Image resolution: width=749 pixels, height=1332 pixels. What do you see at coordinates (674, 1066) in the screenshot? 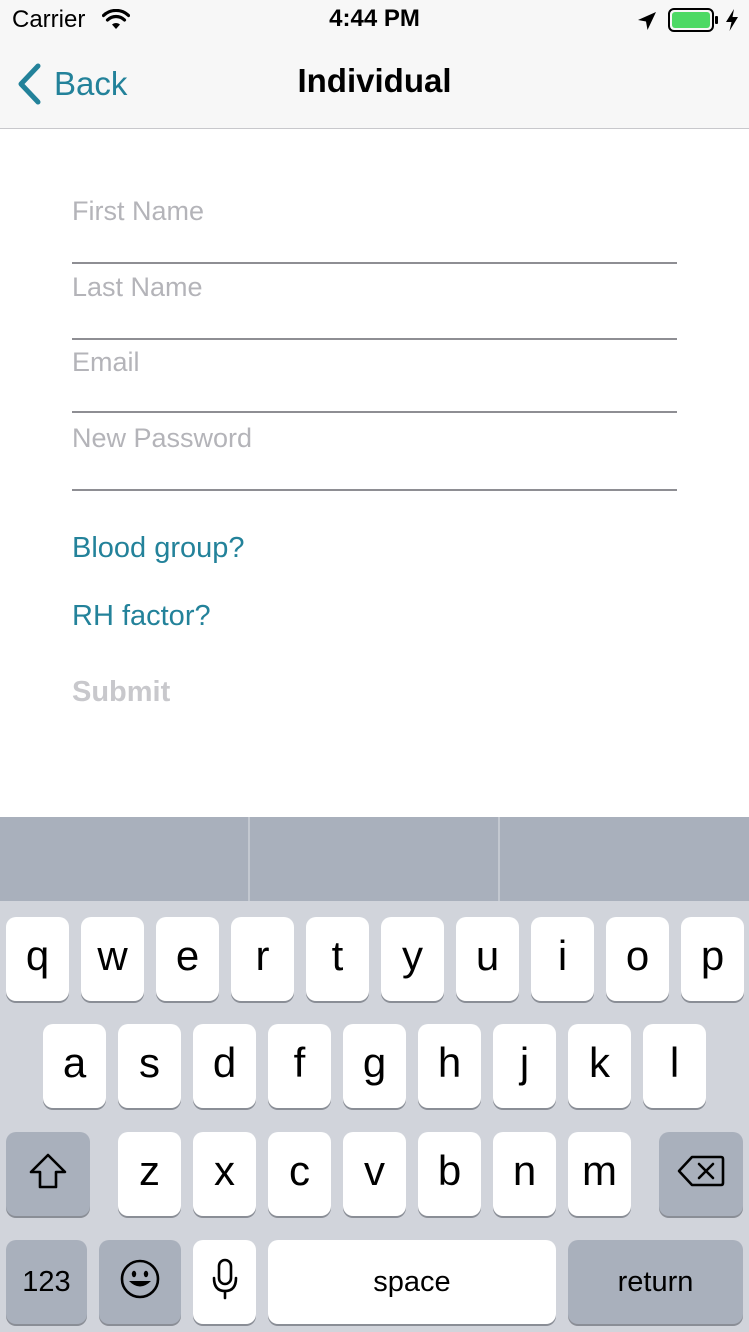
I see `key-l: l` at bounding box center [674, 1066].